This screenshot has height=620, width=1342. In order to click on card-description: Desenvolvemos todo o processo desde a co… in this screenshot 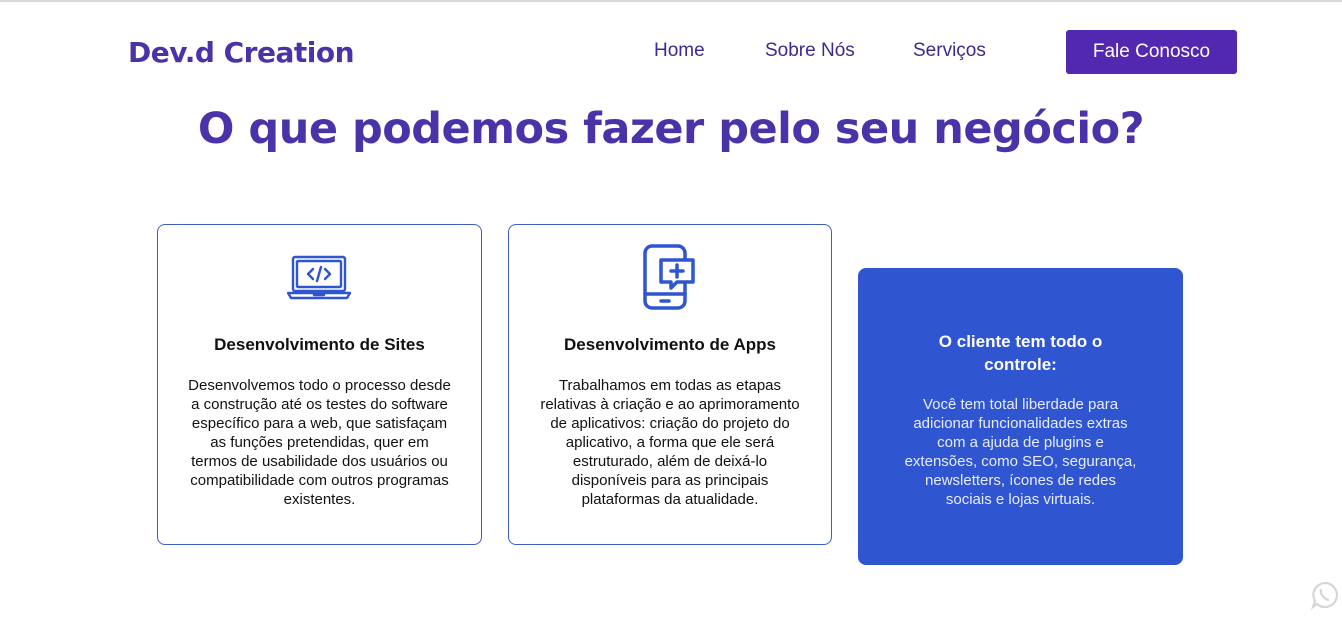, I will do `click(319, 442)`.